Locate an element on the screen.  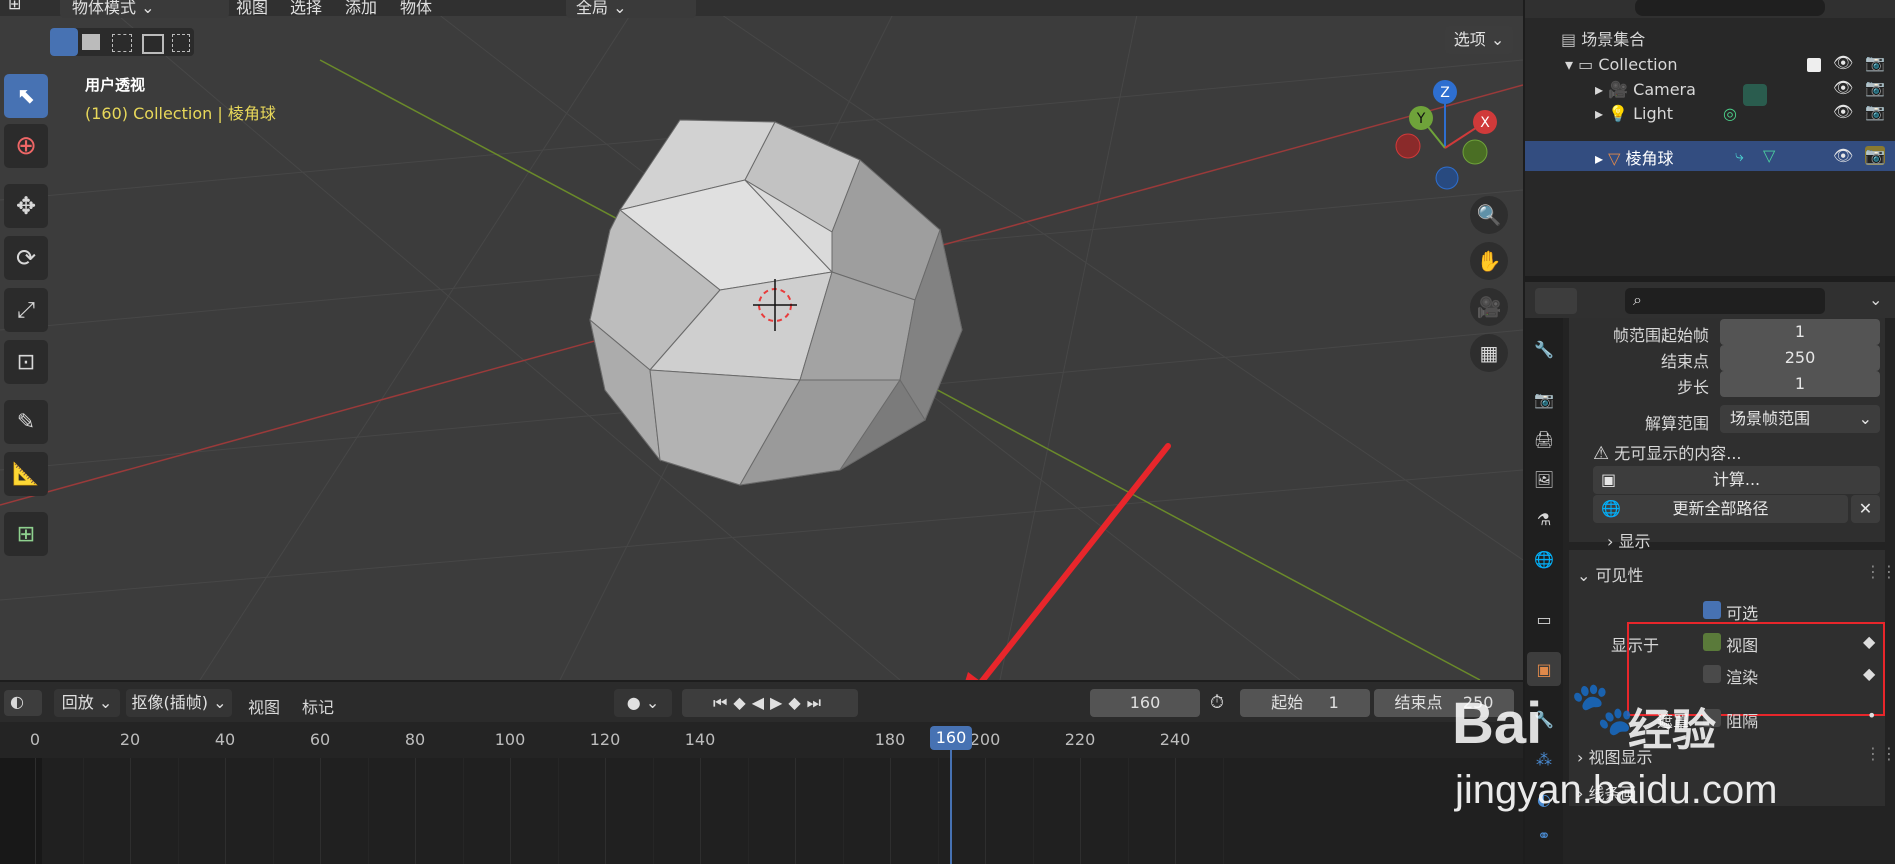
select-new-button is located at coordinates (64, 42).